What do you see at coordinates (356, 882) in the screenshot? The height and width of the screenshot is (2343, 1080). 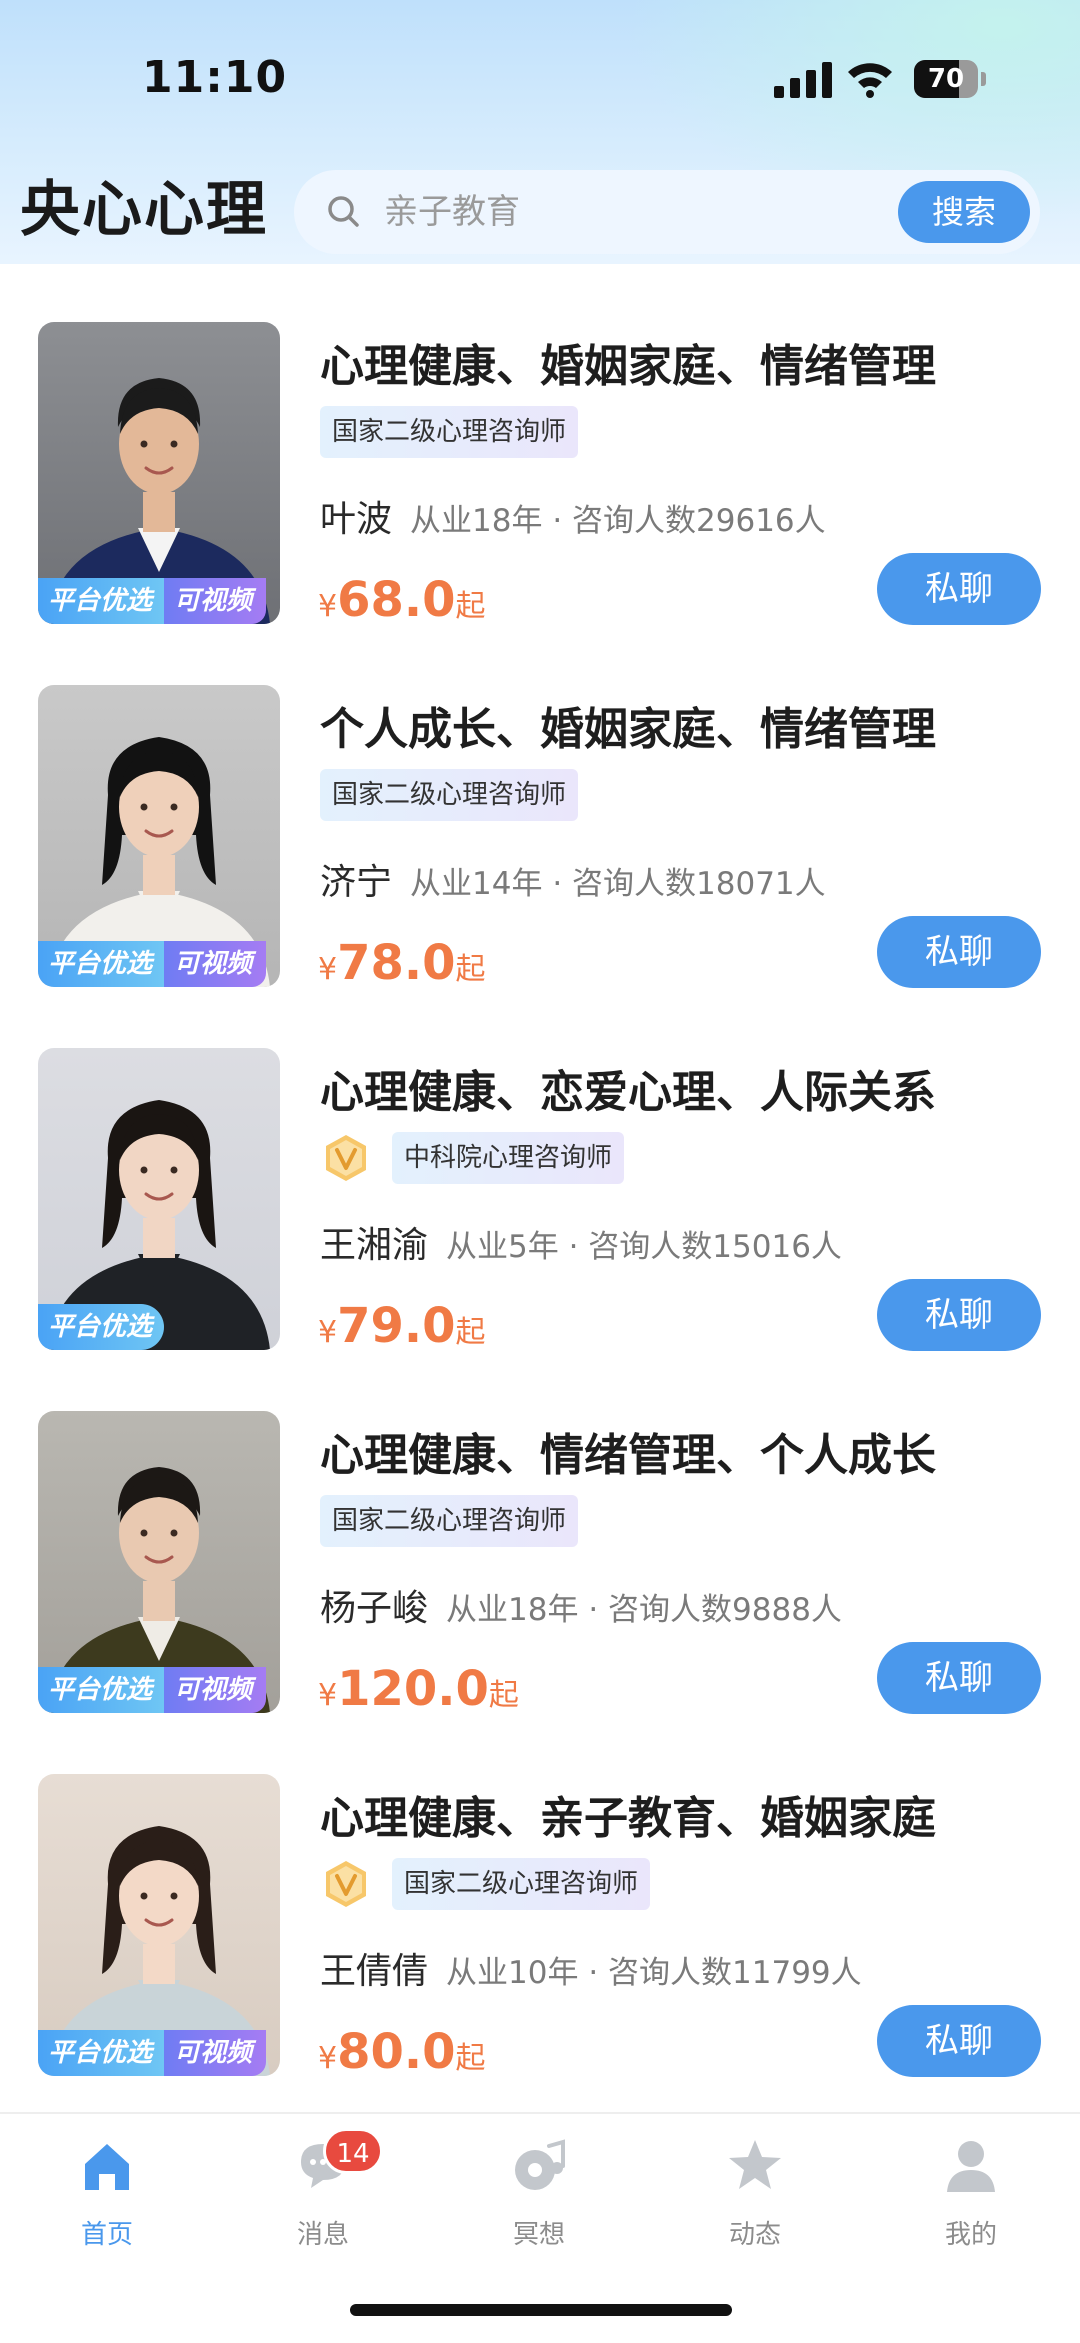 I see `consultant-name: 济宁` at bounding box center [356, 882].